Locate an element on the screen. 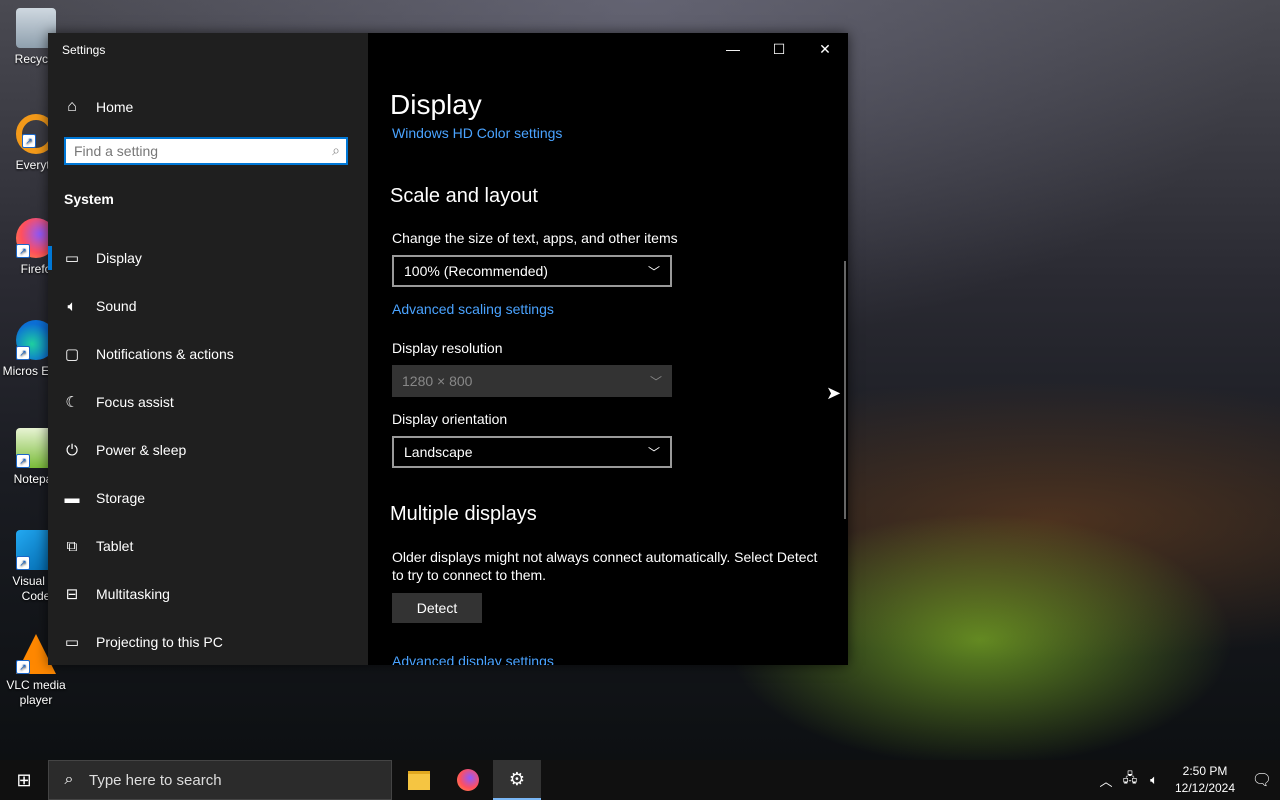  taskbar-app-firefox is located at coordinates (468, 780).